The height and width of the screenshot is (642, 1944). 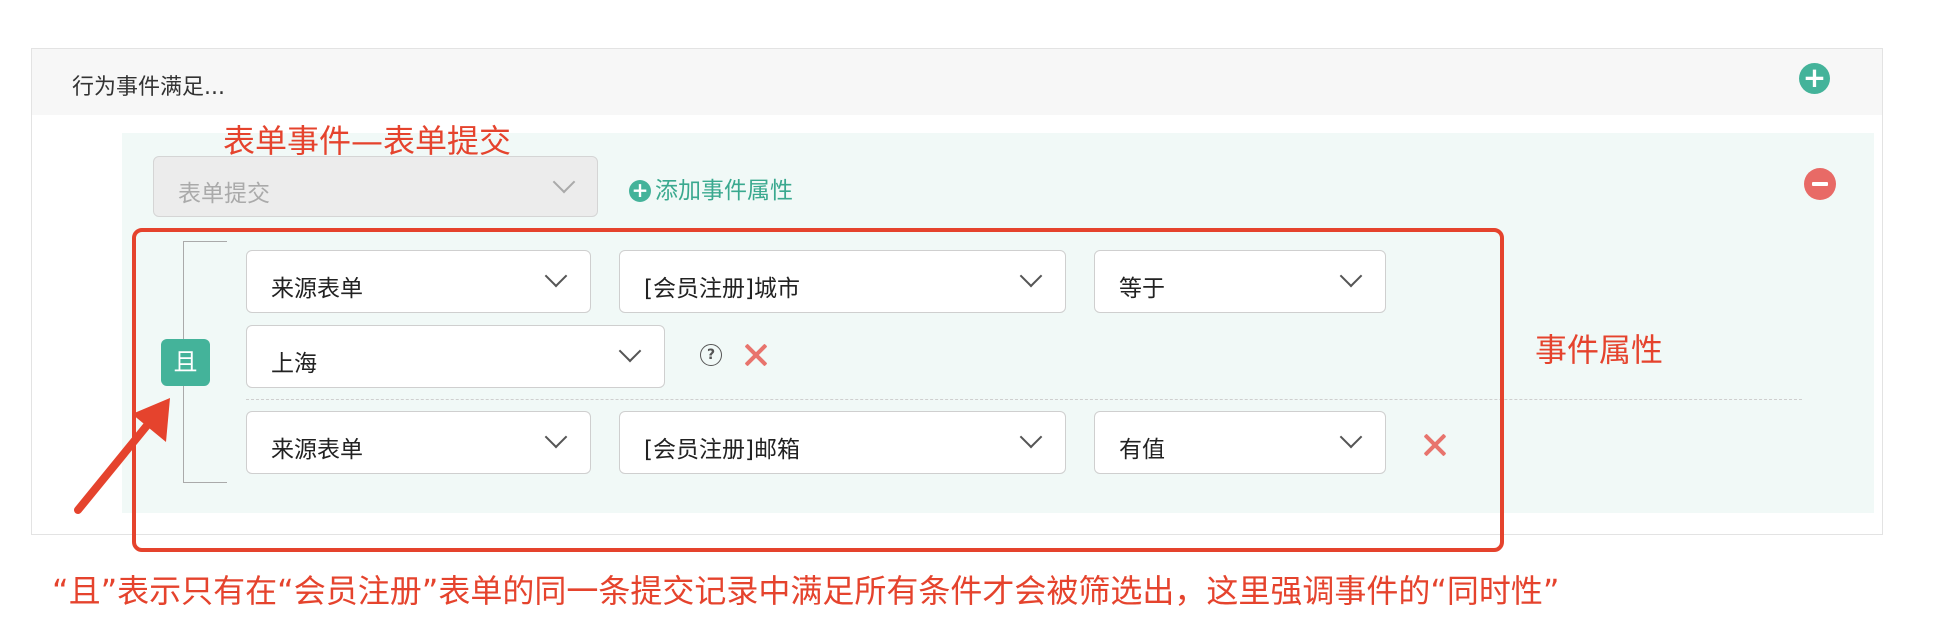 What do you see at coordinates (1599, 350) in the screenshot?
I see `annotation-side: 事件属性` at bounding box center [1599, 350].